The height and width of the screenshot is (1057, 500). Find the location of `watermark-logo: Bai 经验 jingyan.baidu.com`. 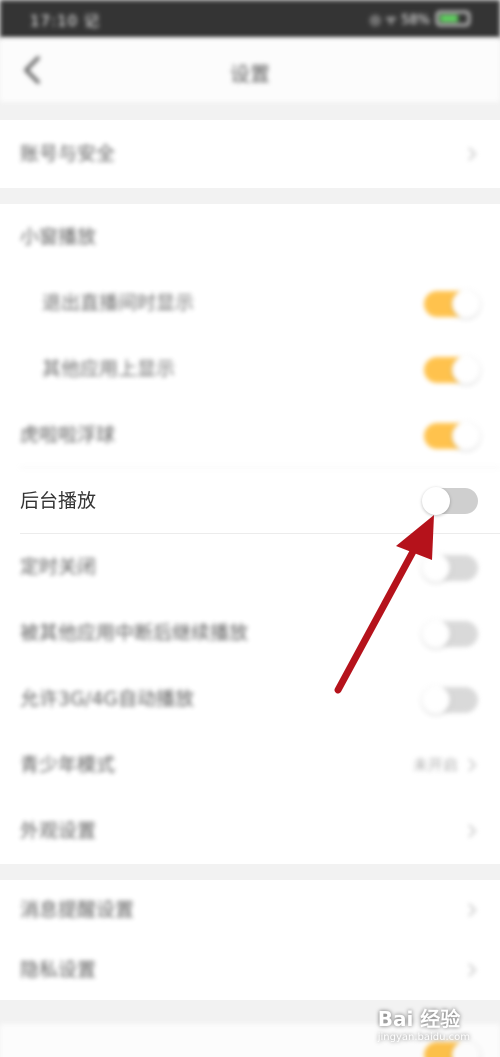

watermark-logo: Bai 经验 jingyan.baidu.com is located at coordinates (424, 1023).